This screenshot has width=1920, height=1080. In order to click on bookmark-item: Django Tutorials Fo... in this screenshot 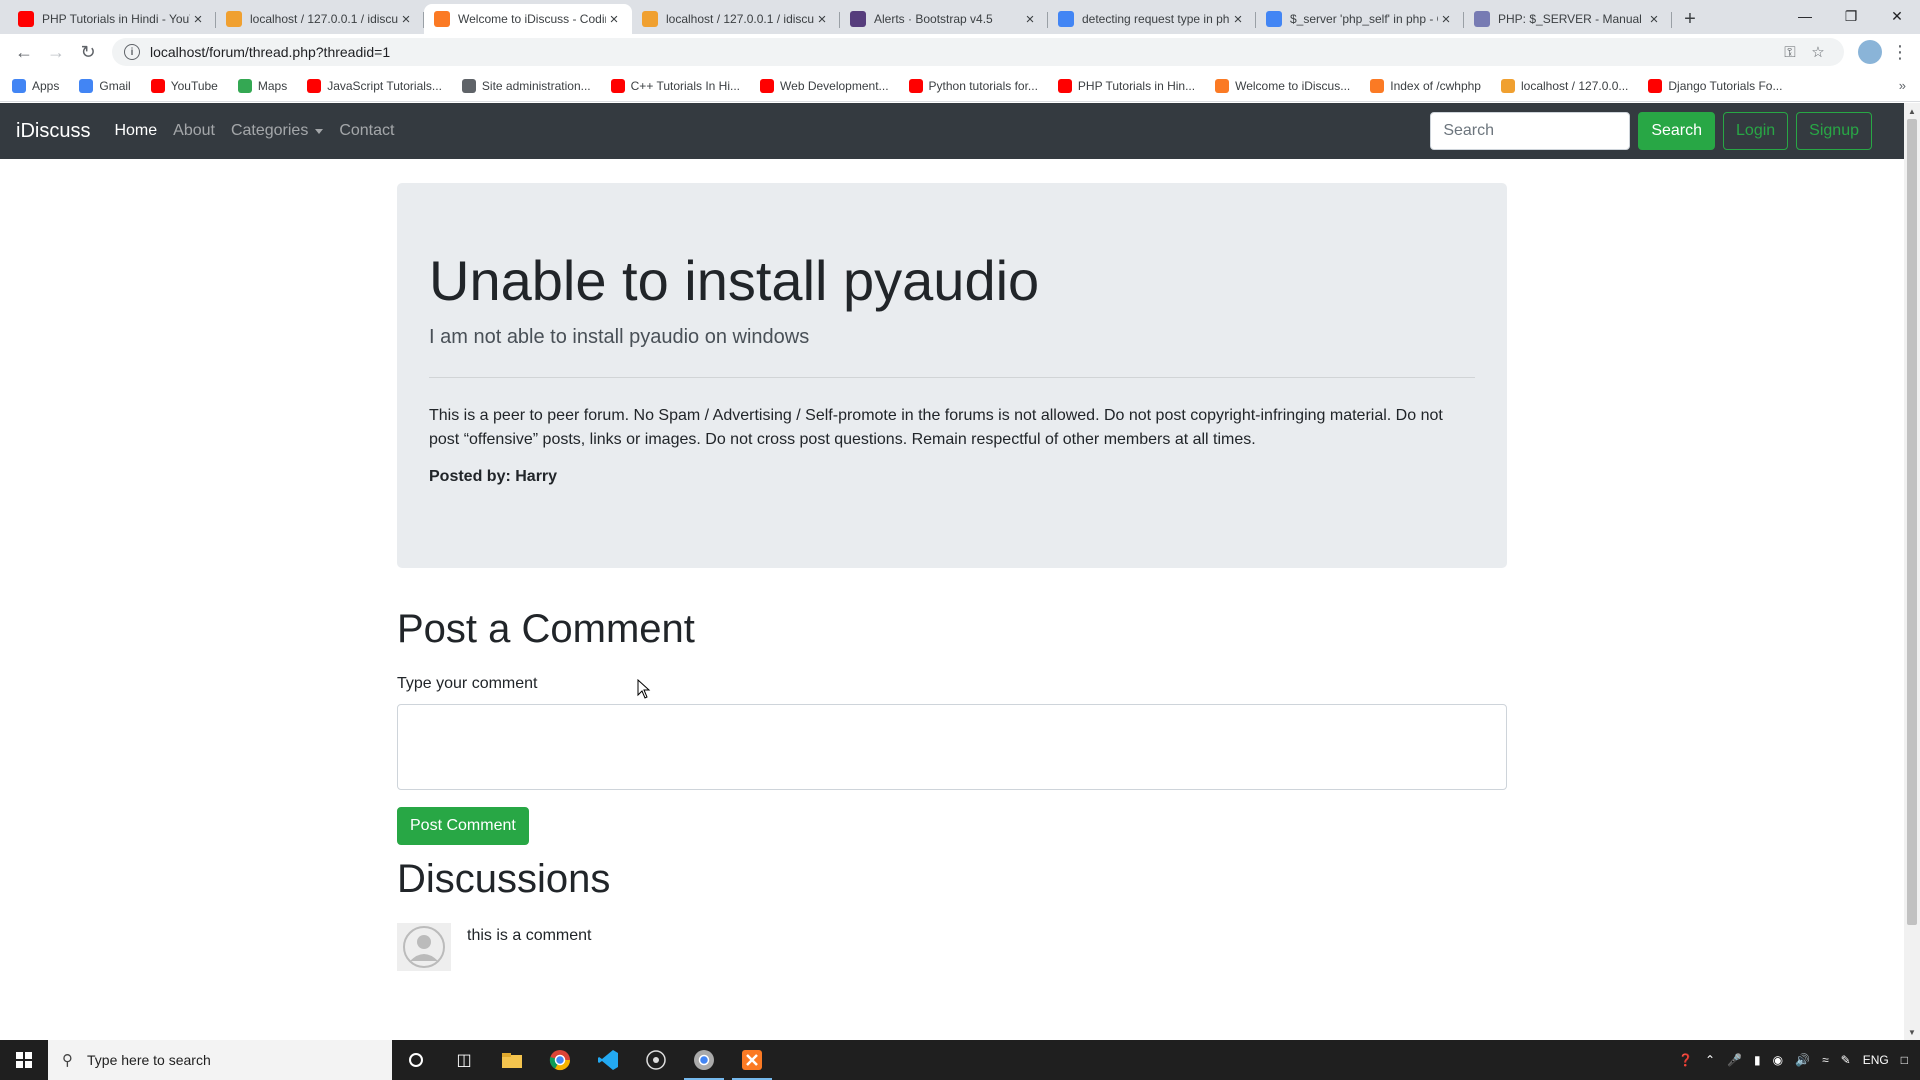, I will do `click(1715, 85)`.